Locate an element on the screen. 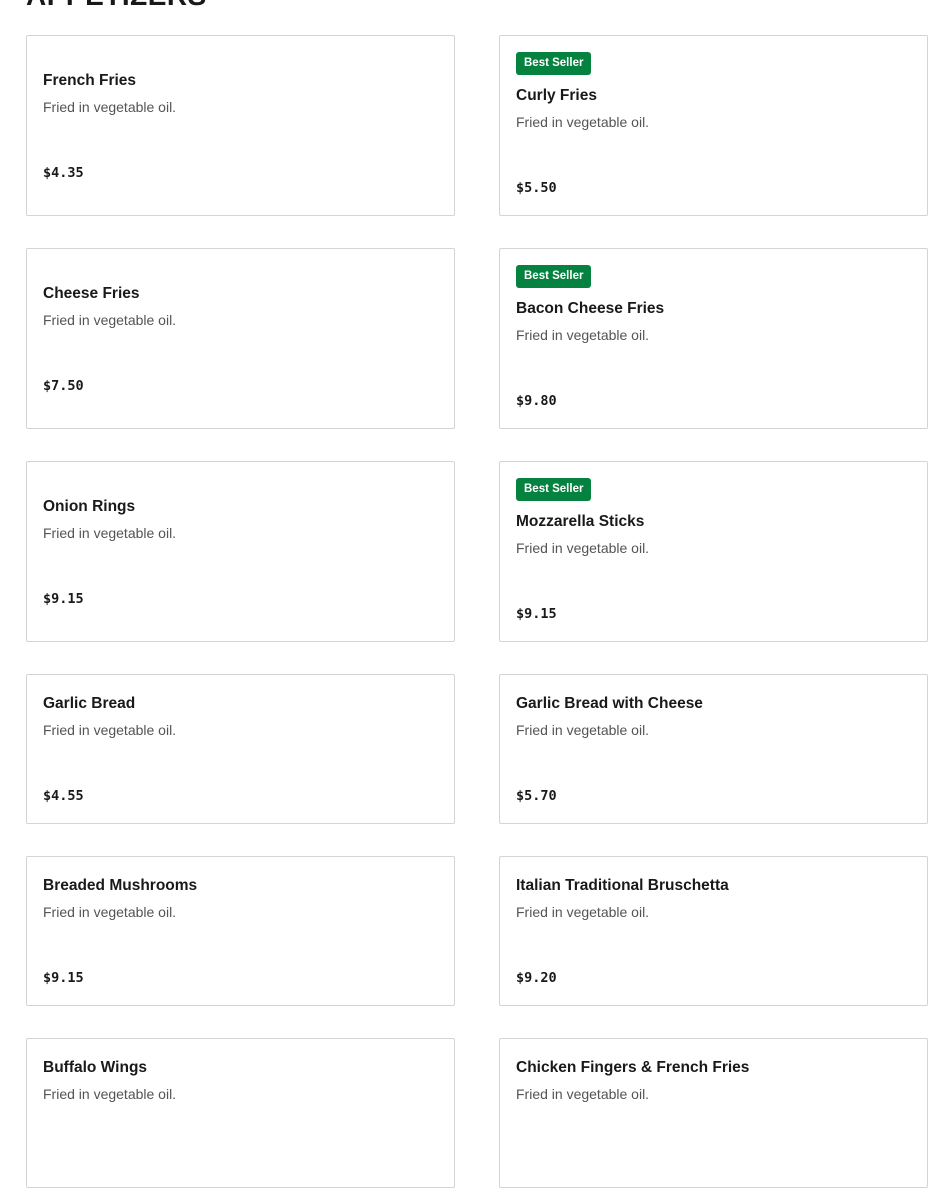 Image resolution: width=950 pixels, height=1188 pixels. menu-item-price: $7.50 is located at coordinates (63, 386).